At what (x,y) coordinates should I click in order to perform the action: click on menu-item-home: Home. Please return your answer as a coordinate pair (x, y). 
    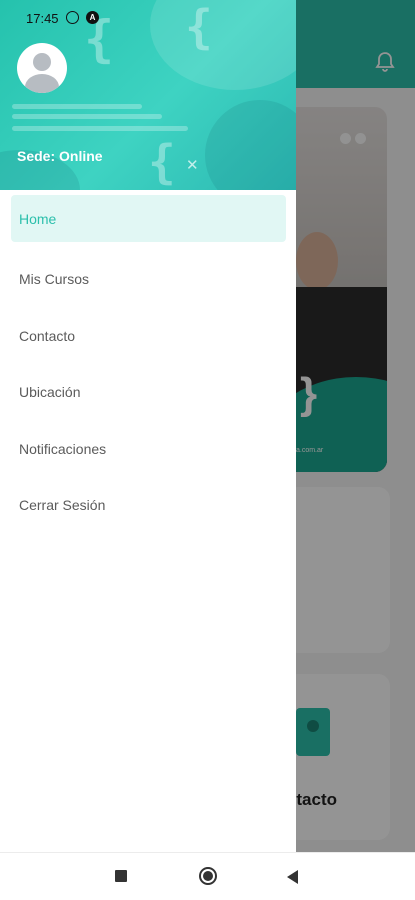
    Looking at the image, I should click on (148, 218).